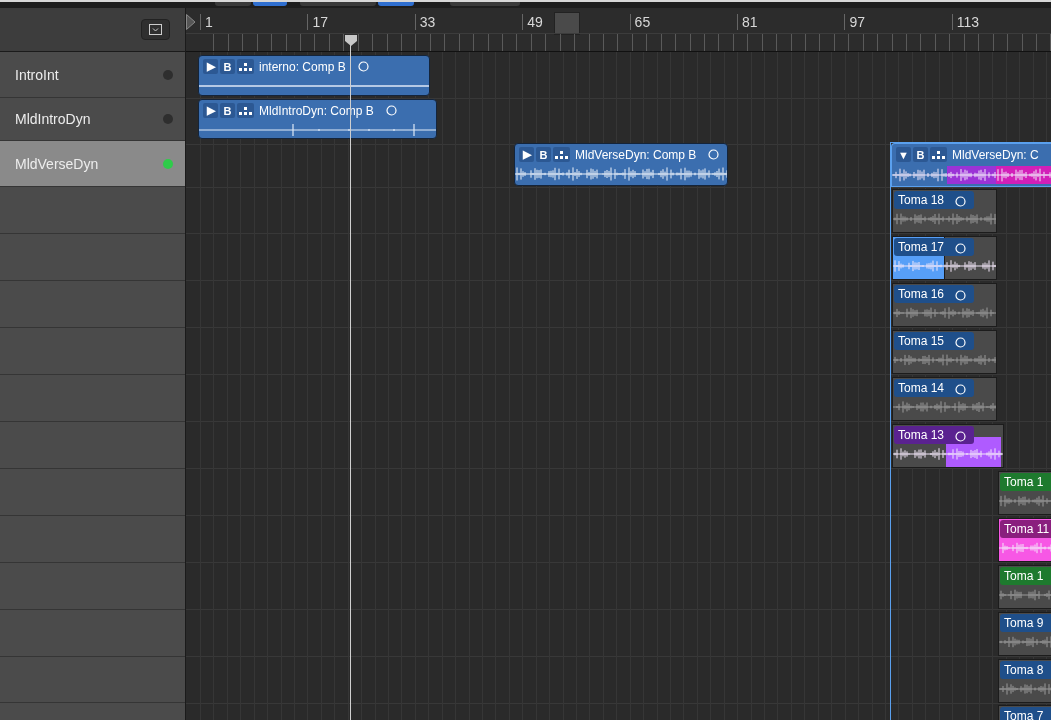 The image size is (1051, 720). I want to click on bar-number: 81, so click(747, 22).